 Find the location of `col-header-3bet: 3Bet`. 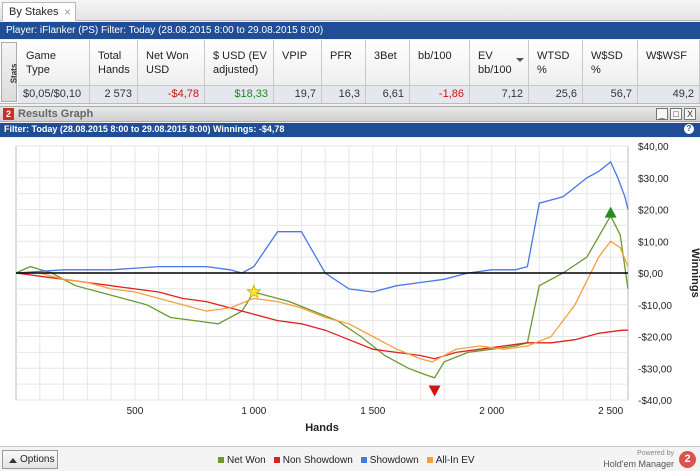

col-header-3bet: 3Bet is located at coordinates (388, 63).